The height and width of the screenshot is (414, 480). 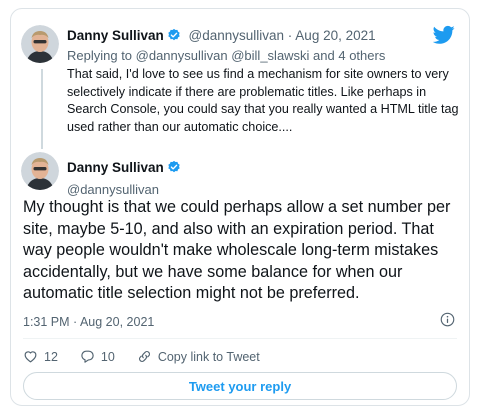 I want to click on twitter-bird-icon, so click(x=444, y=35).